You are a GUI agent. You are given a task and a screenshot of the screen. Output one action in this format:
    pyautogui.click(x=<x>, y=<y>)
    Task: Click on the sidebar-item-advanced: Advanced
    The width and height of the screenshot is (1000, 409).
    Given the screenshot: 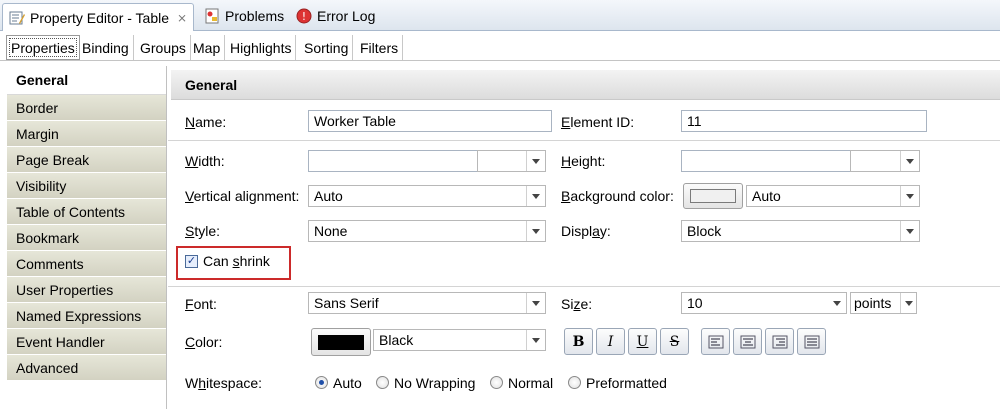 What is the action you would take?
    pyautogui.click(x=86, y=368)
    